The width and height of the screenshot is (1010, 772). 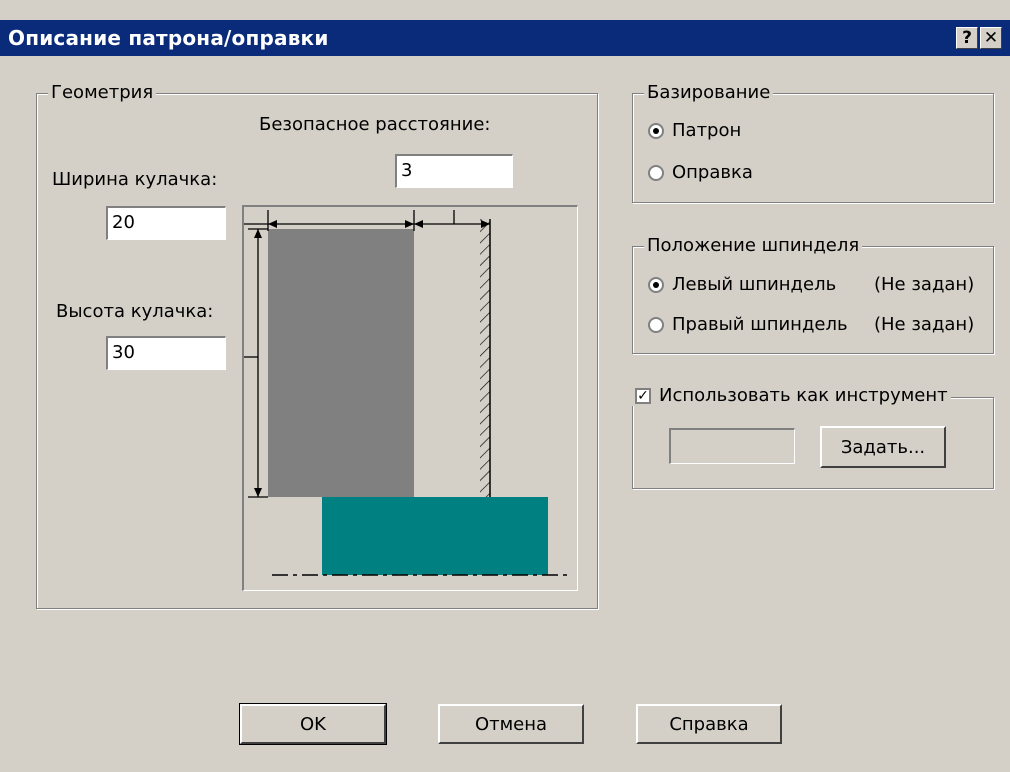 What do you see at coordinates (166, 353) in the screenshot?
I see `jaw-height-input: 30` at bounding box center [166, 353].